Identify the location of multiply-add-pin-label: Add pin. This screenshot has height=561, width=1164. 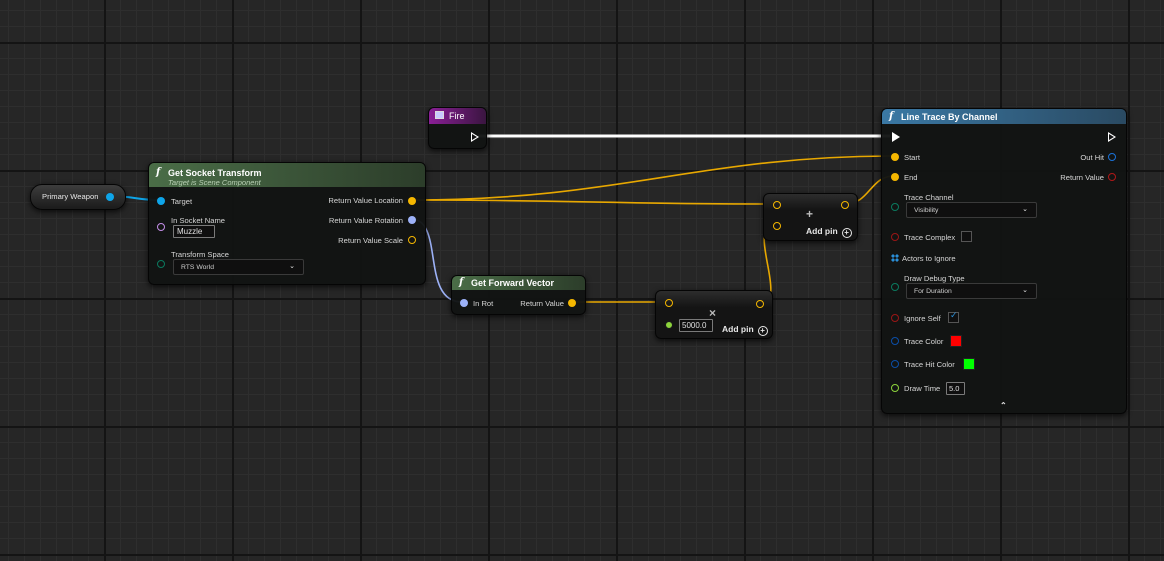
(738, 329).